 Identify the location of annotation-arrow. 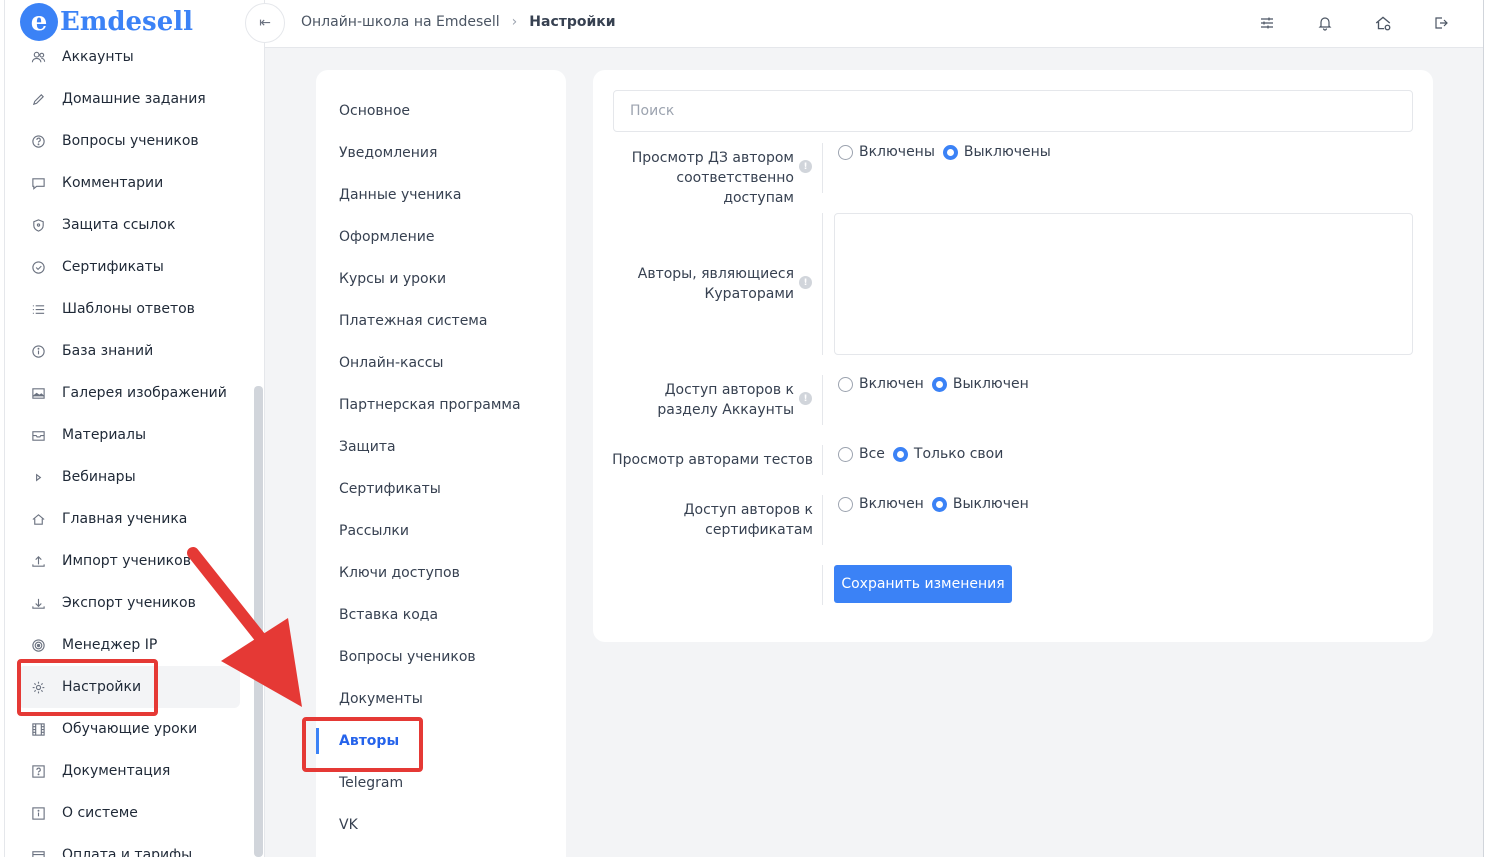
(244, 627).